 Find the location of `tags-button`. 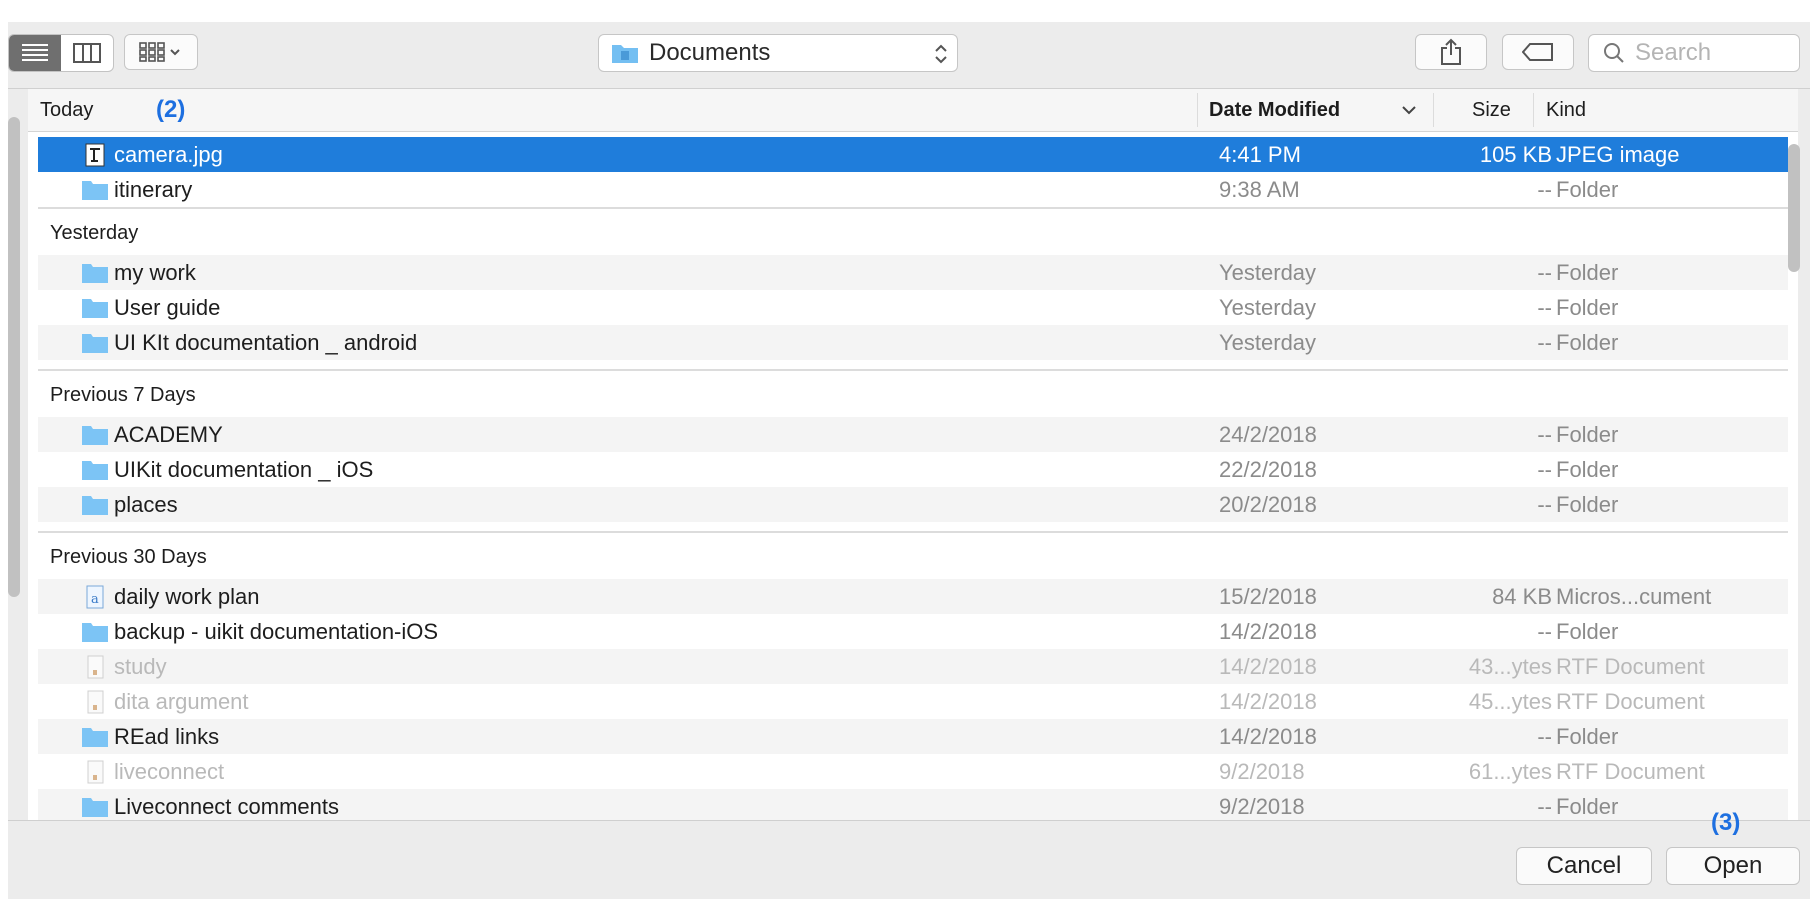

tags-button is located at coordinates (1538, 52).